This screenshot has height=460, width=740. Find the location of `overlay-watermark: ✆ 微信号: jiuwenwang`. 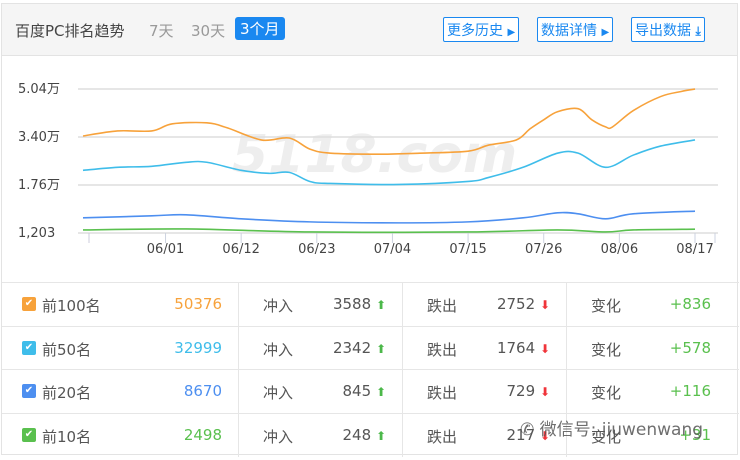

overlay-watermark: ✆ 微信号: jiuwenwang is located at coordinates (611, 427).